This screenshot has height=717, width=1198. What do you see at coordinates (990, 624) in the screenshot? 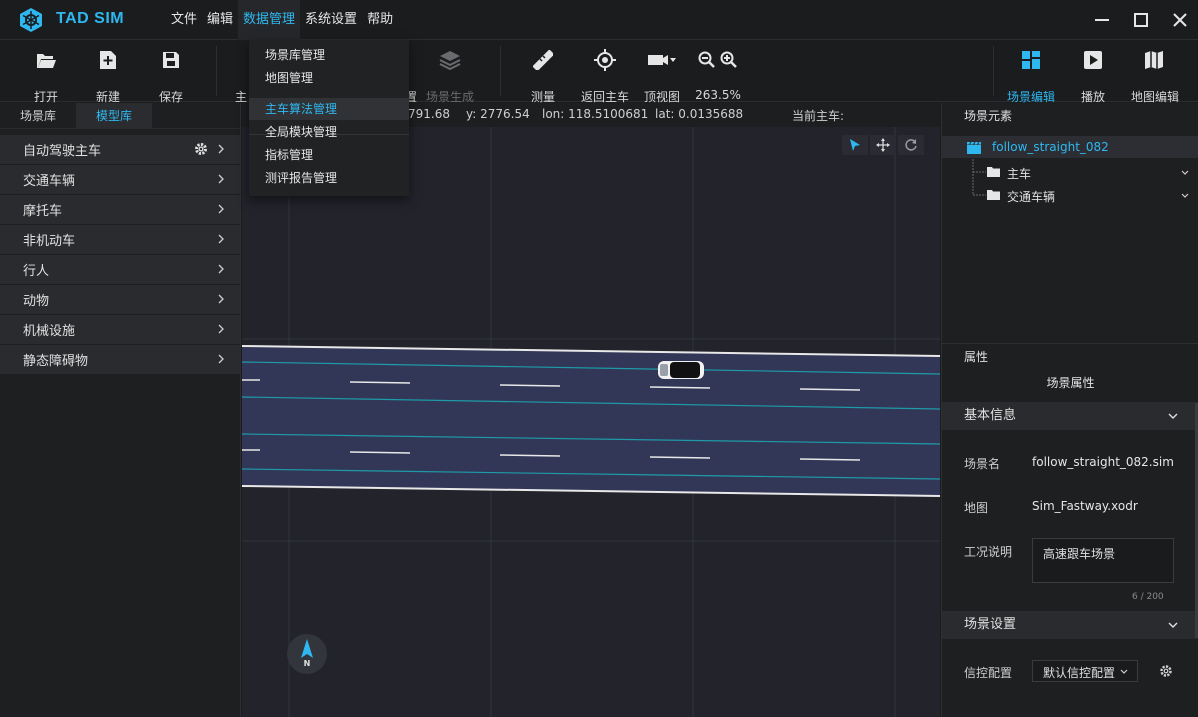
I see `section-label: 场景设置` at bounding box center [990, 624].